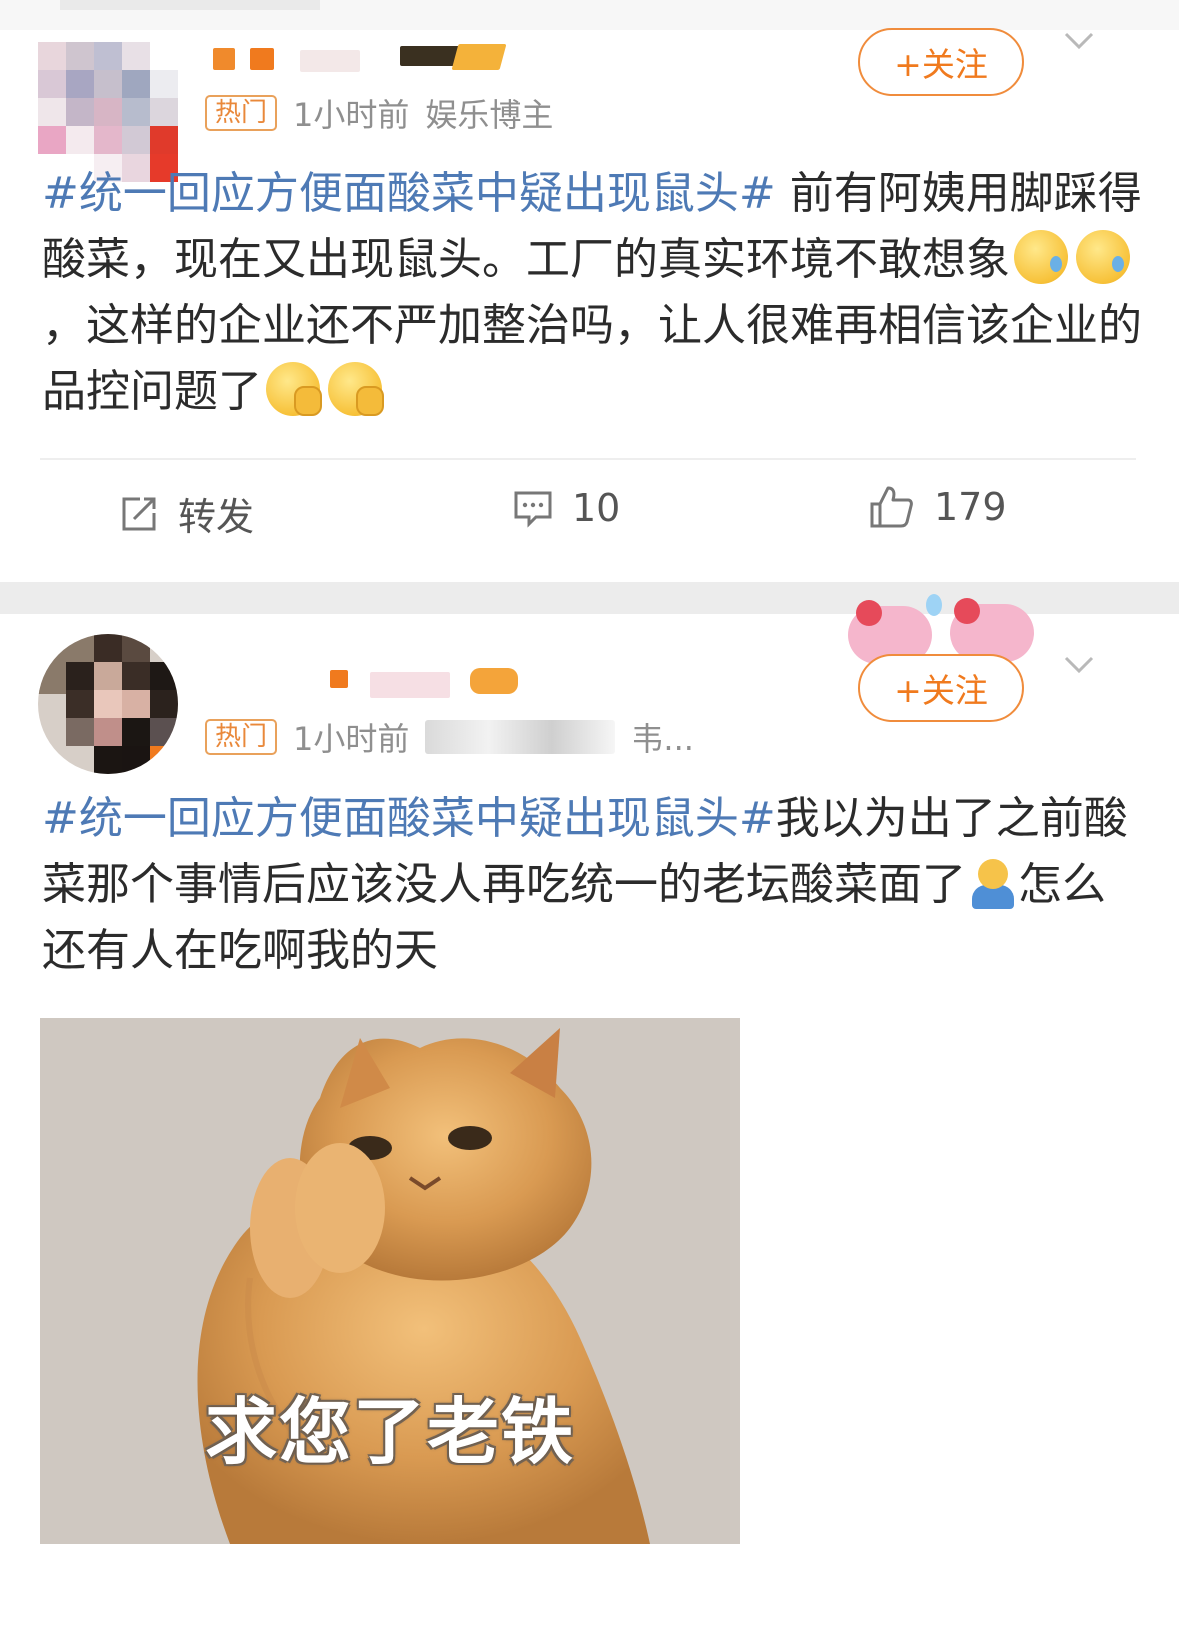  What do you see at coordinates (589, 15) in the screenshot?
I see `top-strip` at bounding box center [589, 15].